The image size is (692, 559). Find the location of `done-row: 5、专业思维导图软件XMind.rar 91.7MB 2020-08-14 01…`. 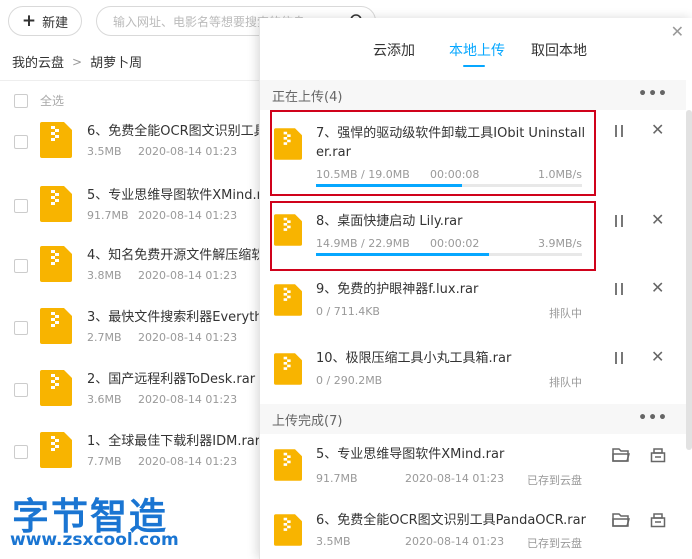

done-row: 5、专业思维导图软件XMind.rar 91.7MB 2020-08-14 01… is located at coordinates (473, 476).